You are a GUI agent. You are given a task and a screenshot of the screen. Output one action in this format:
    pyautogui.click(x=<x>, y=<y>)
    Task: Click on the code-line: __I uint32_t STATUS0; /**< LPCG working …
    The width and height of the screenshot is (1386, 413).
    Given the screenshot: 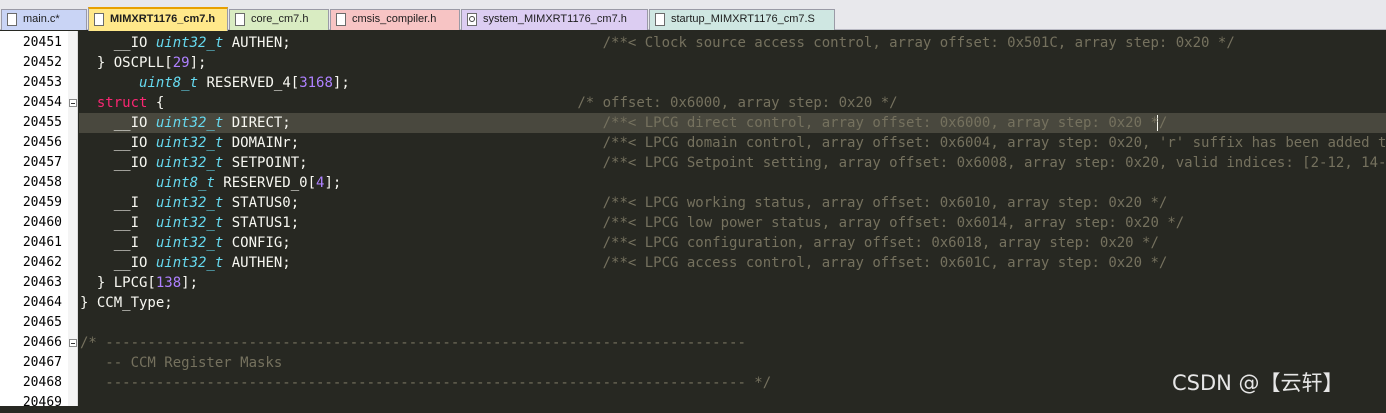 What is the action you would take?
    pyautogui.click(x=624, y=203)
    